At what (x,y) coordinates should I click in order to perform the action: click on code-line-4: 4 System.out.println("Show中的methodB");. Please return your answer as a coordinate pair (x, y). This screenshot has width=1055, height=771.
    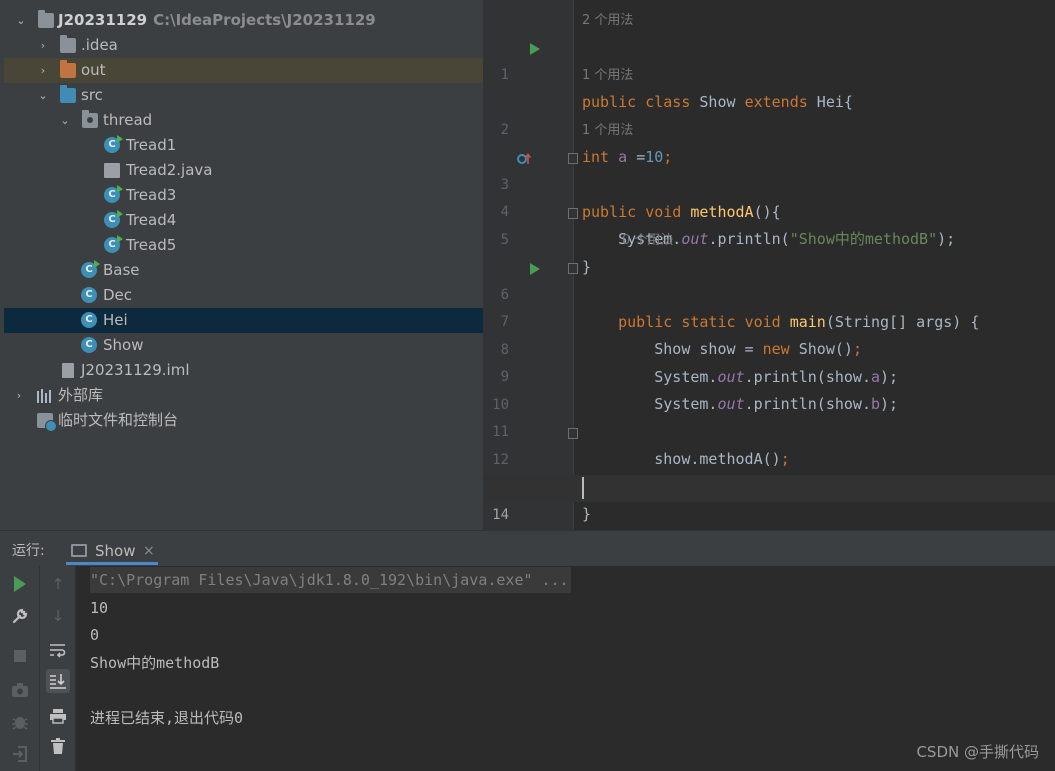
    Looking at the image, I should click on (769, 210).